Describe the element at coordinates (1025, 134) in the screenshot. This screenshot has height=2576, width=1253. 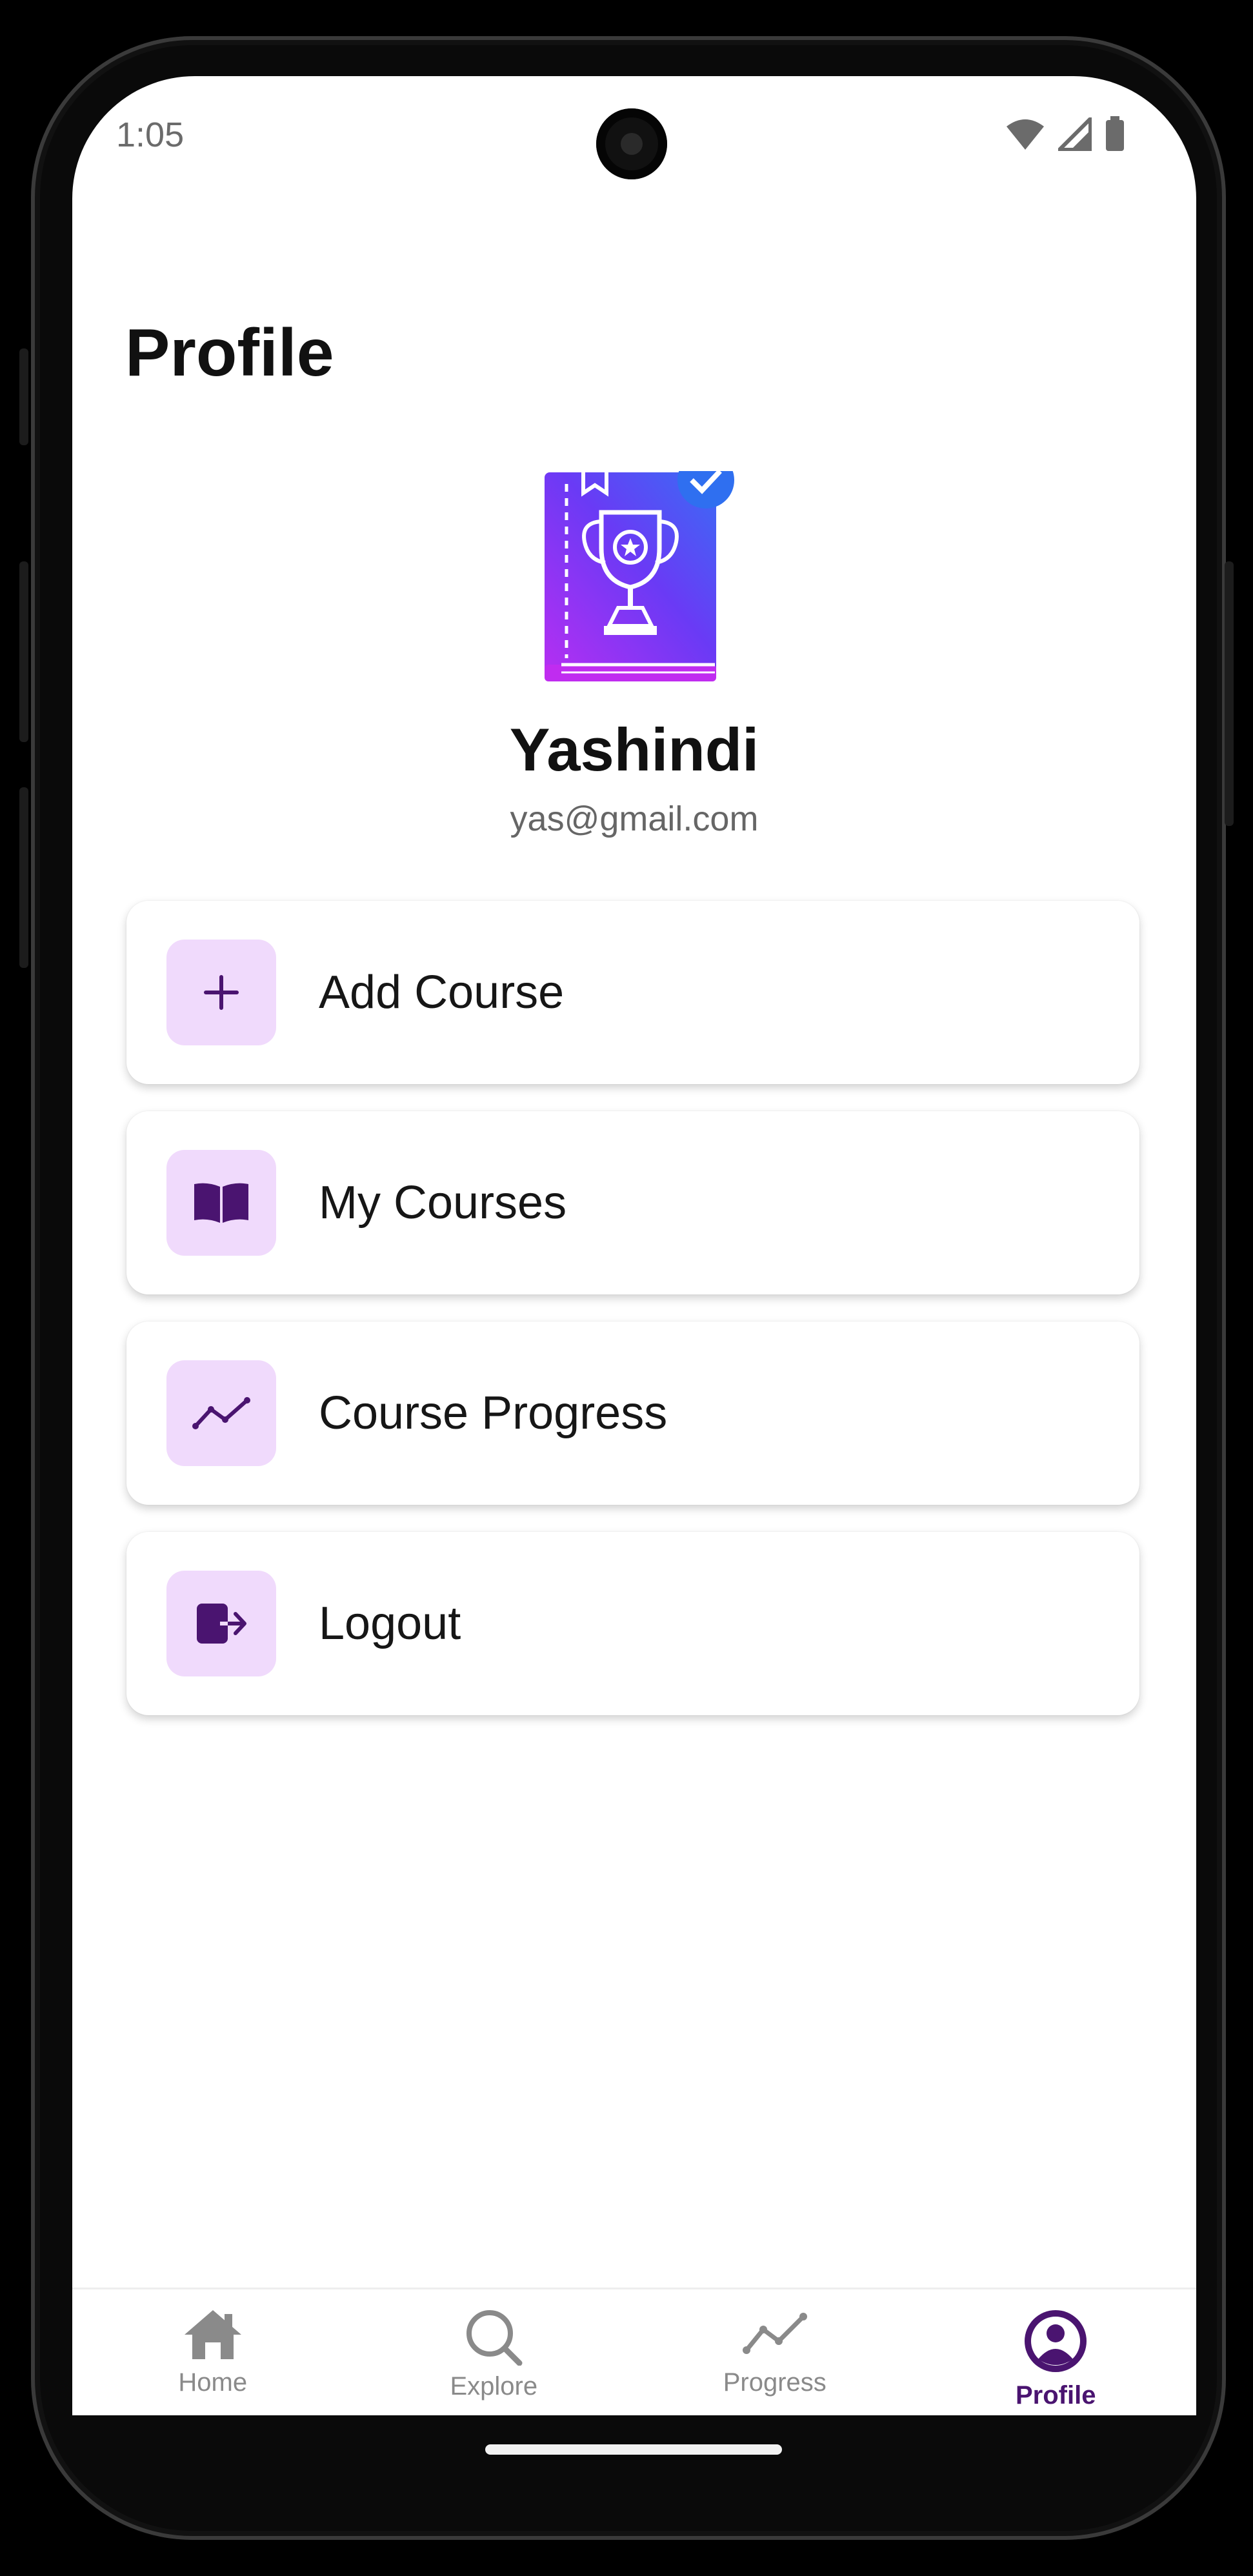
I see `wifi-icon` at that location.